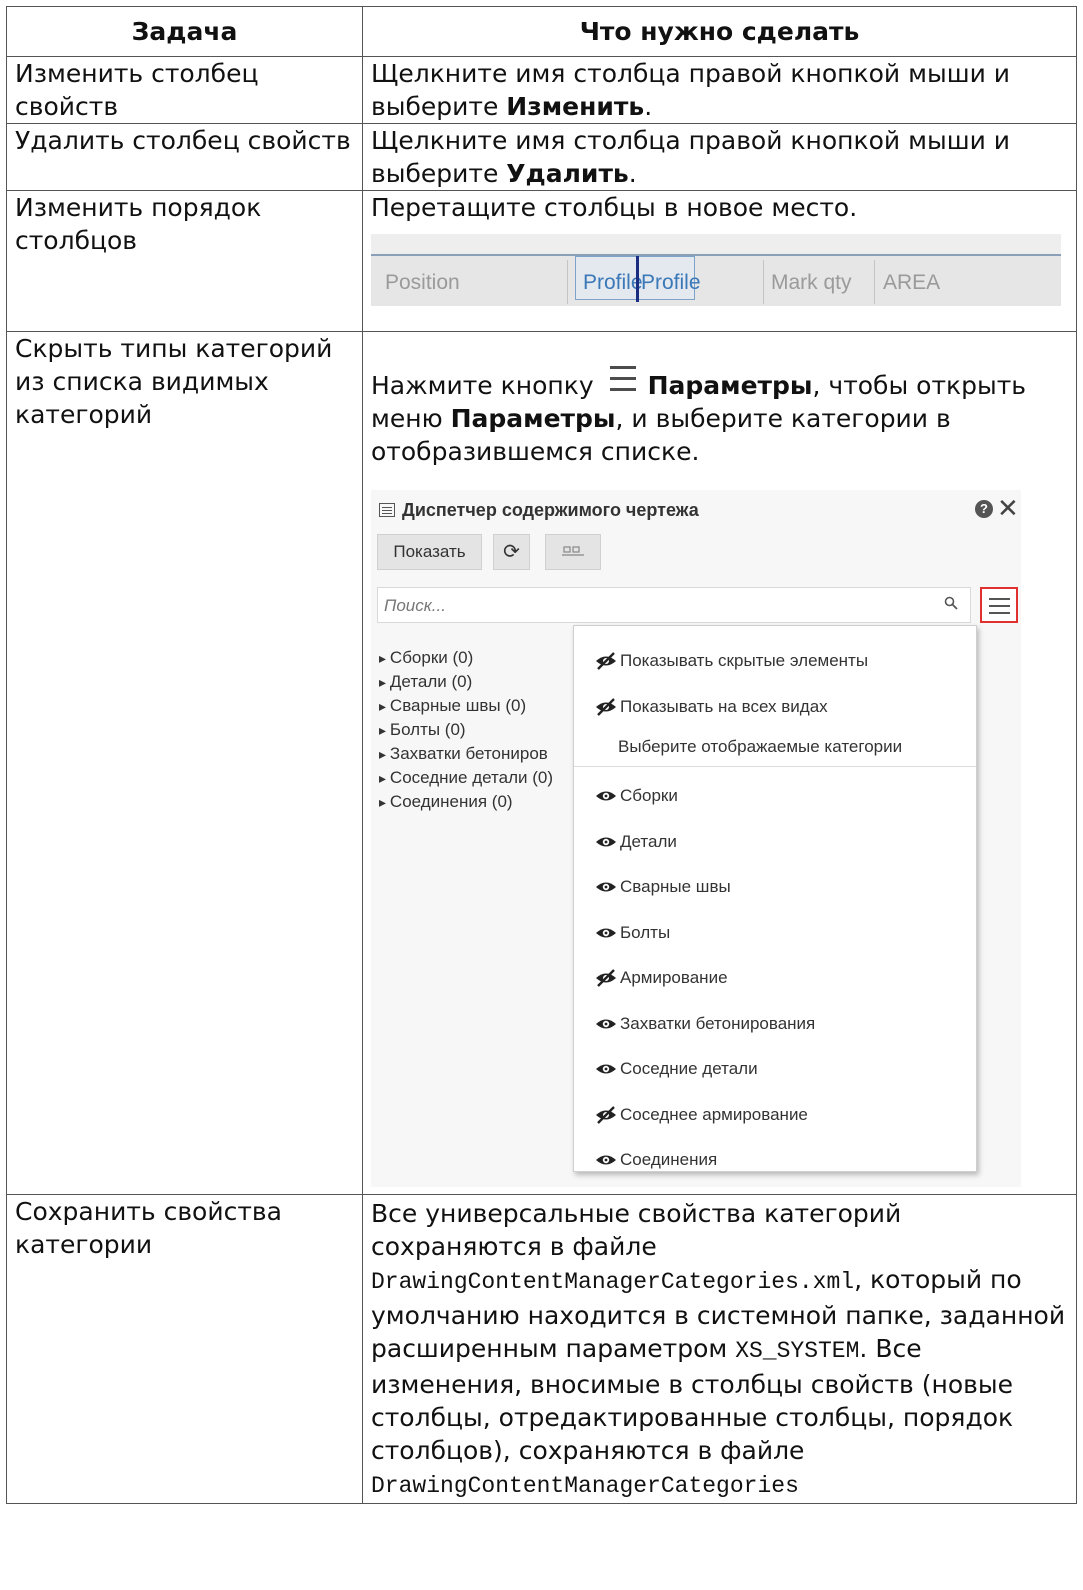  What do you see at coordinates (689, 1068) in the screenshot?
I see `category-label: Соседние детали` at bounding box center [689, 1068].